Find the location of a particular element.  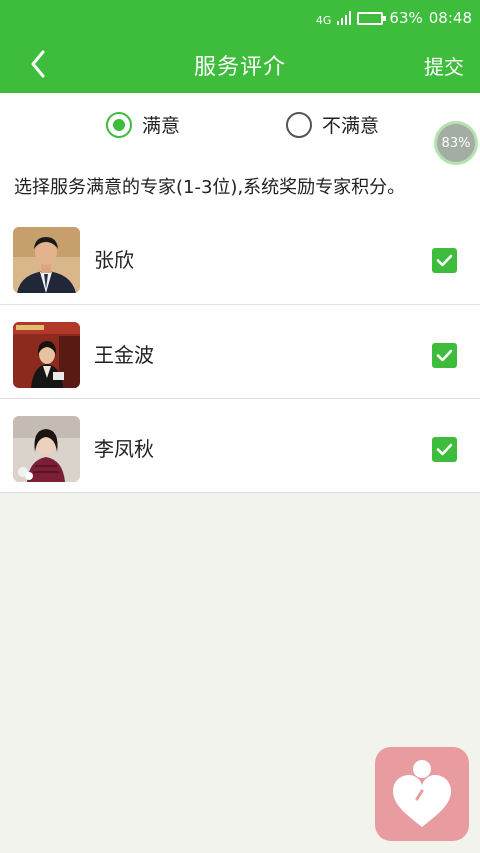

radio-satisfied-label: 满意 is located at coordinates (161, 126).